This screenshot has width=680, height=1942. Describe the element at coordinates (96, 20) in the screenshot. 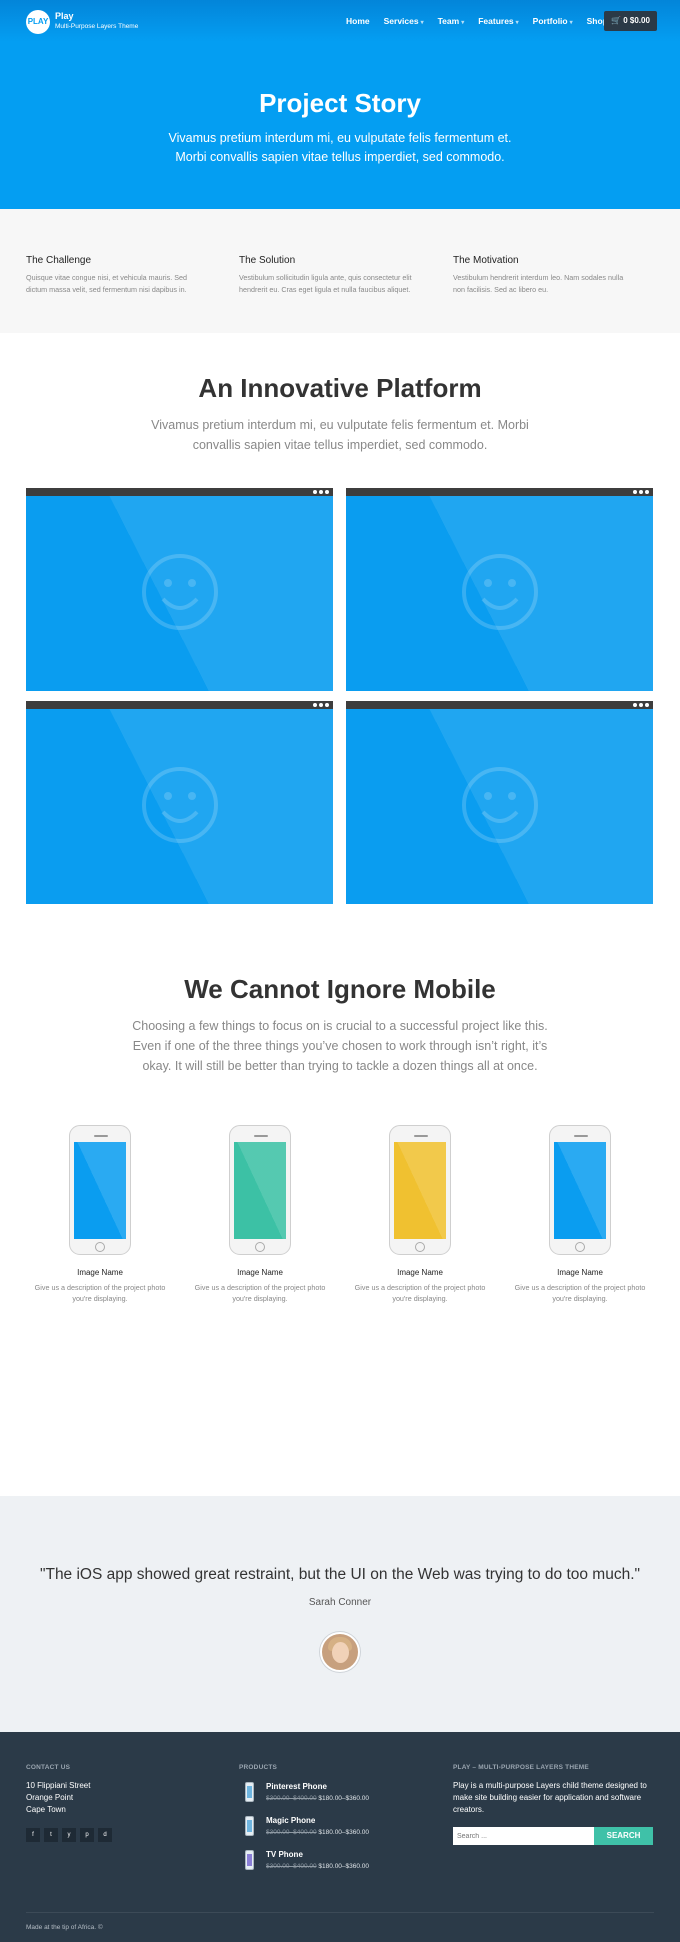

I see `brand: Play Multi-Purpose Layers Theme` at that location.